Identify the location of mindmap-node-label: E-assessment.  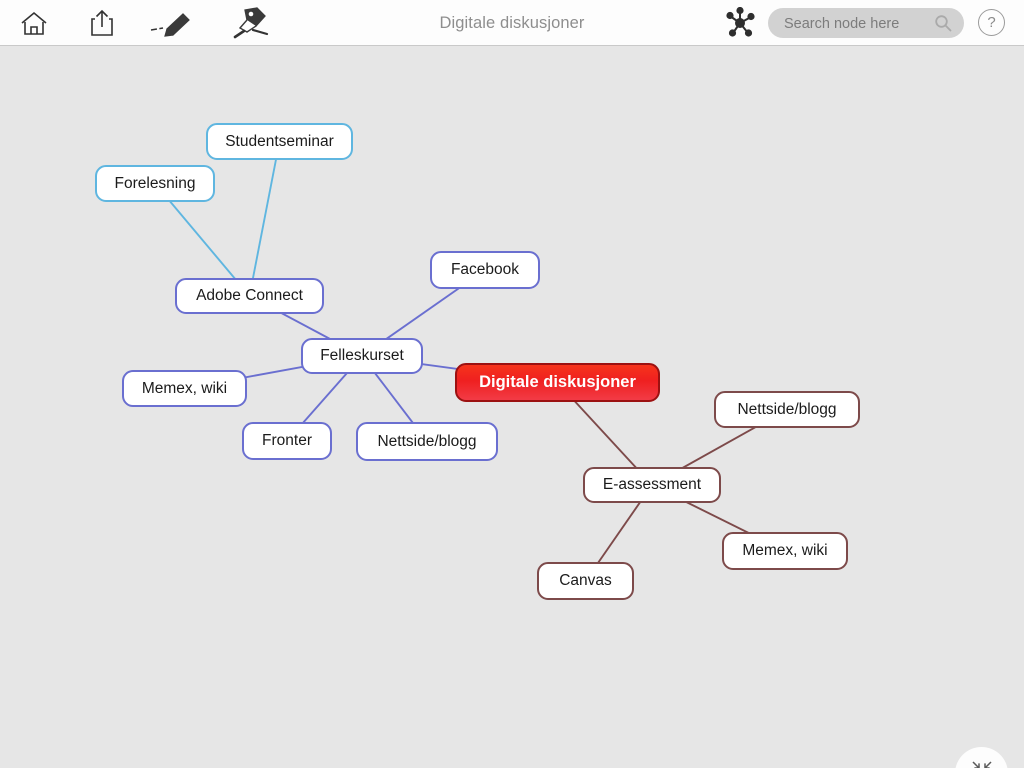
(652, 484).